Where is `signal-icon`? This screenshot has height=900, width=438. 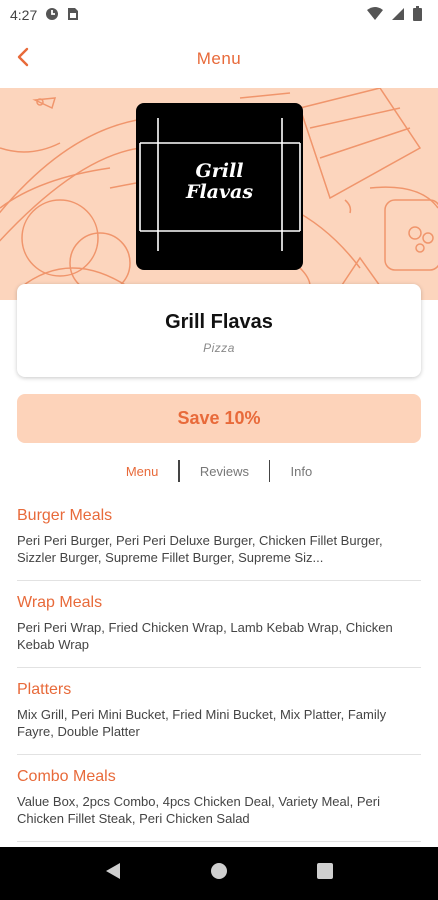 signal-icon is located at coordinates (398, 15).